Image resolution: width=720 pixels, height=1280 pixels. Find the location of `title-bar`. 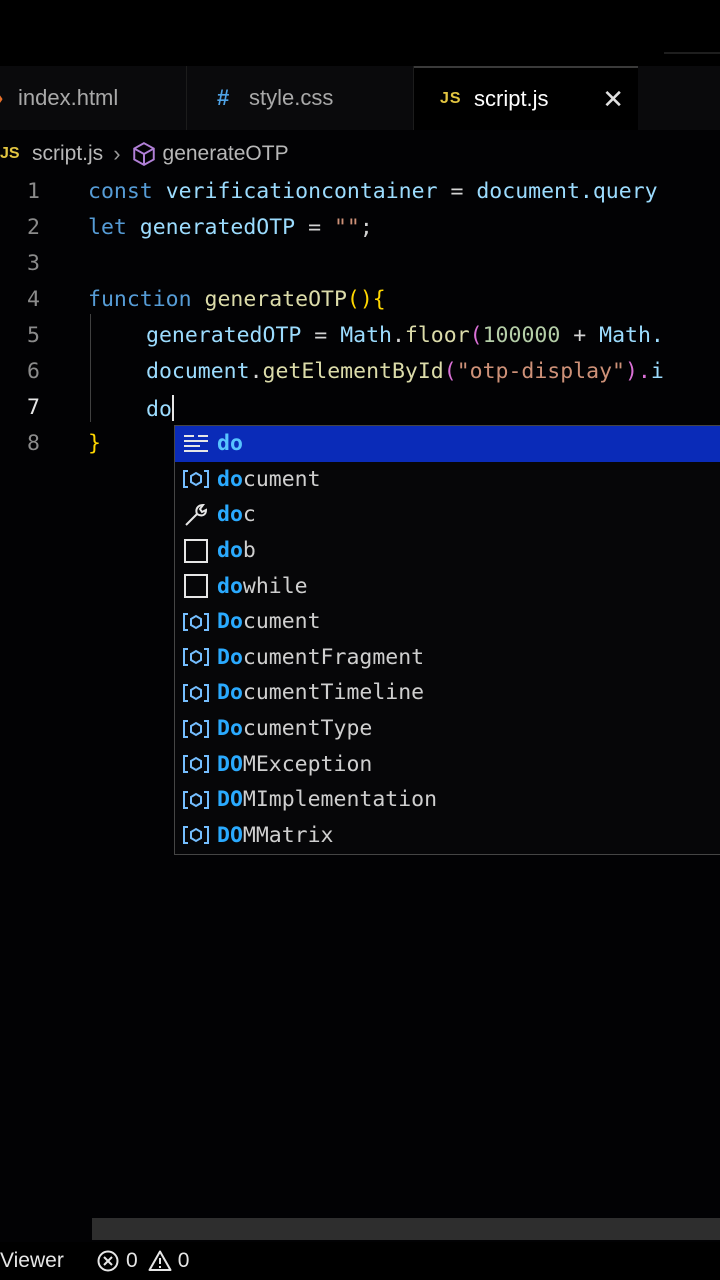

title-bar is located at coordinates (360, 33).